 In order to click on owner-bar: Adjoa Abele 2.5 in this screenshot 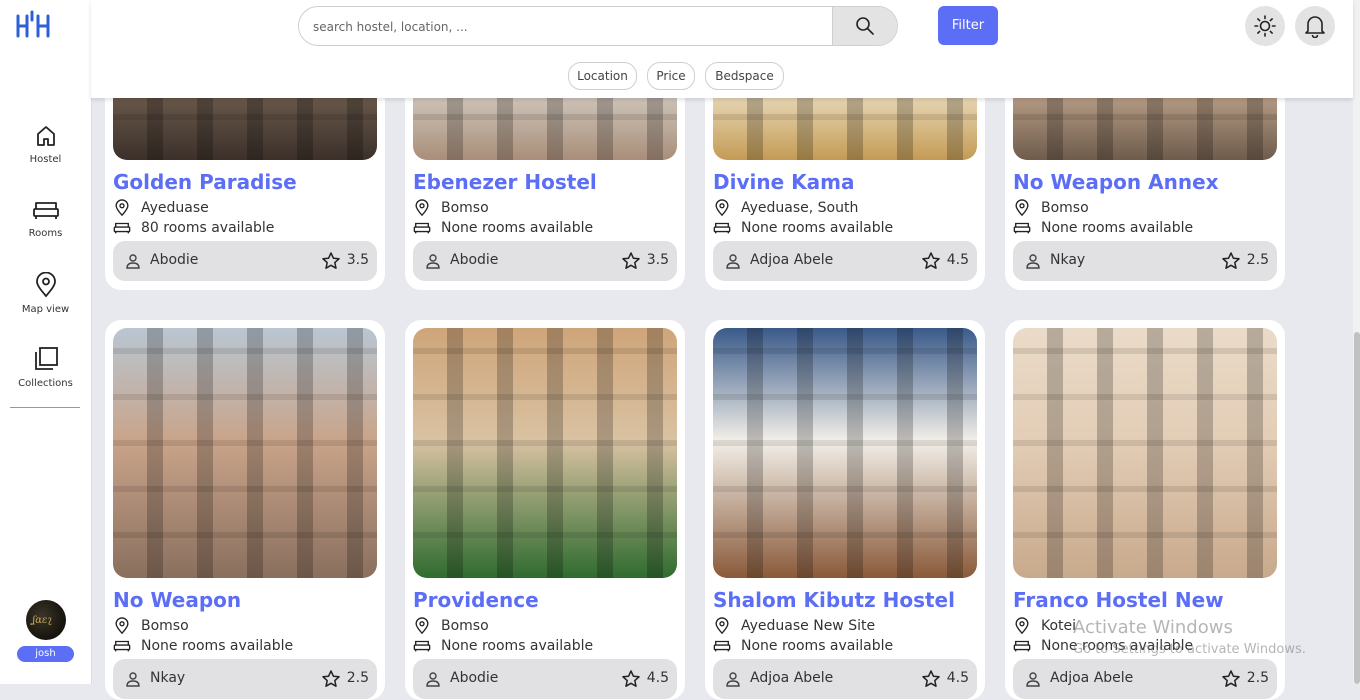, I will do `click(1145, 679)`.